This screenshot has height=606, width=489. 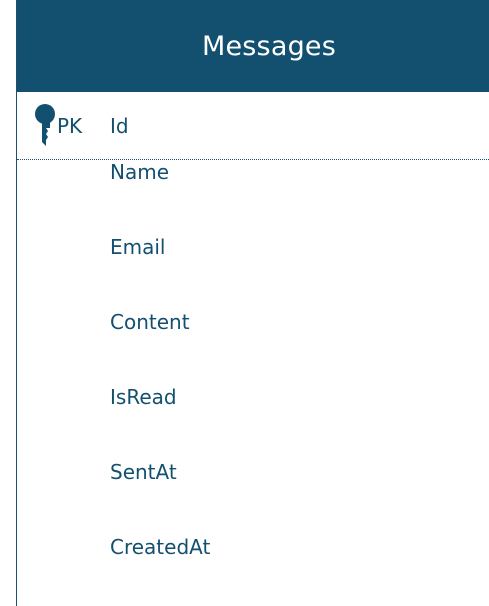 I want to click on entity-title: Messages, so click(x=268, y=46).